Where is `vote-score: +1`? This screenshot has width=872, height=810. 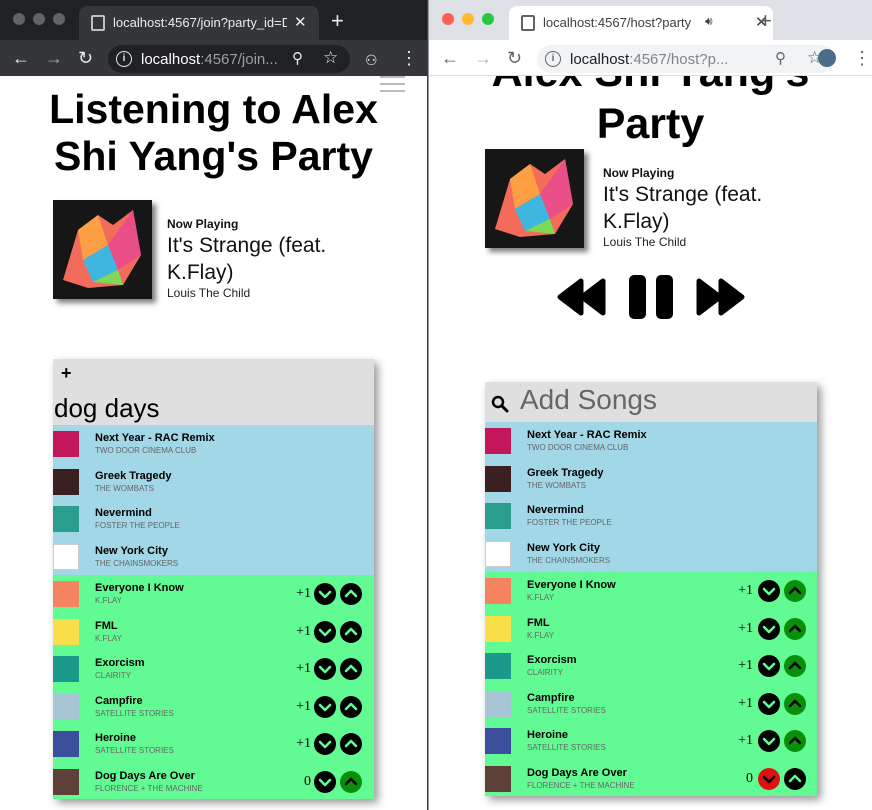 vote-score: +1 is located at coordinates (745, 590).